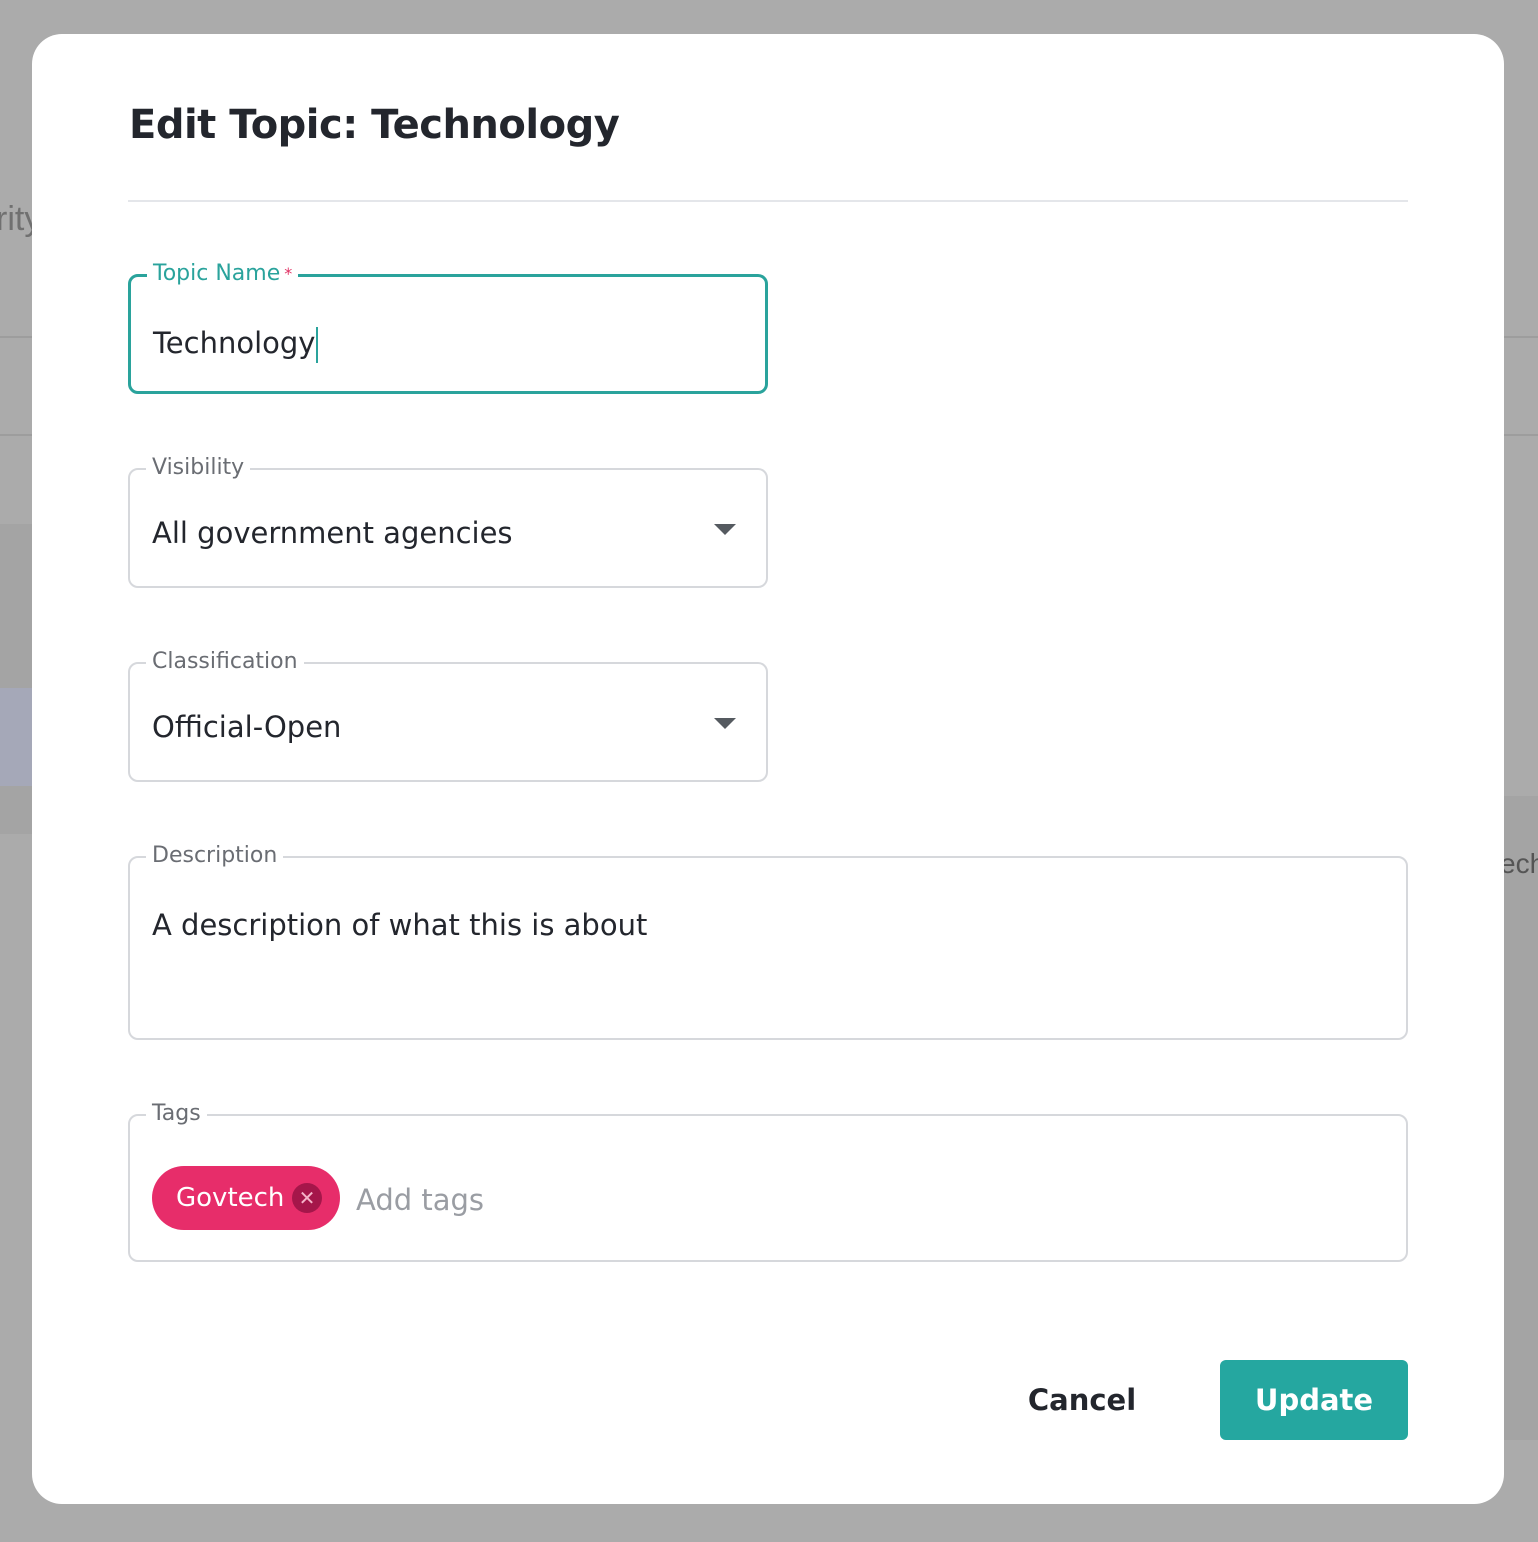  Describe the element at coordinates (176, 1114) in the screenshot. I see `tags-label: Tags` at that location.